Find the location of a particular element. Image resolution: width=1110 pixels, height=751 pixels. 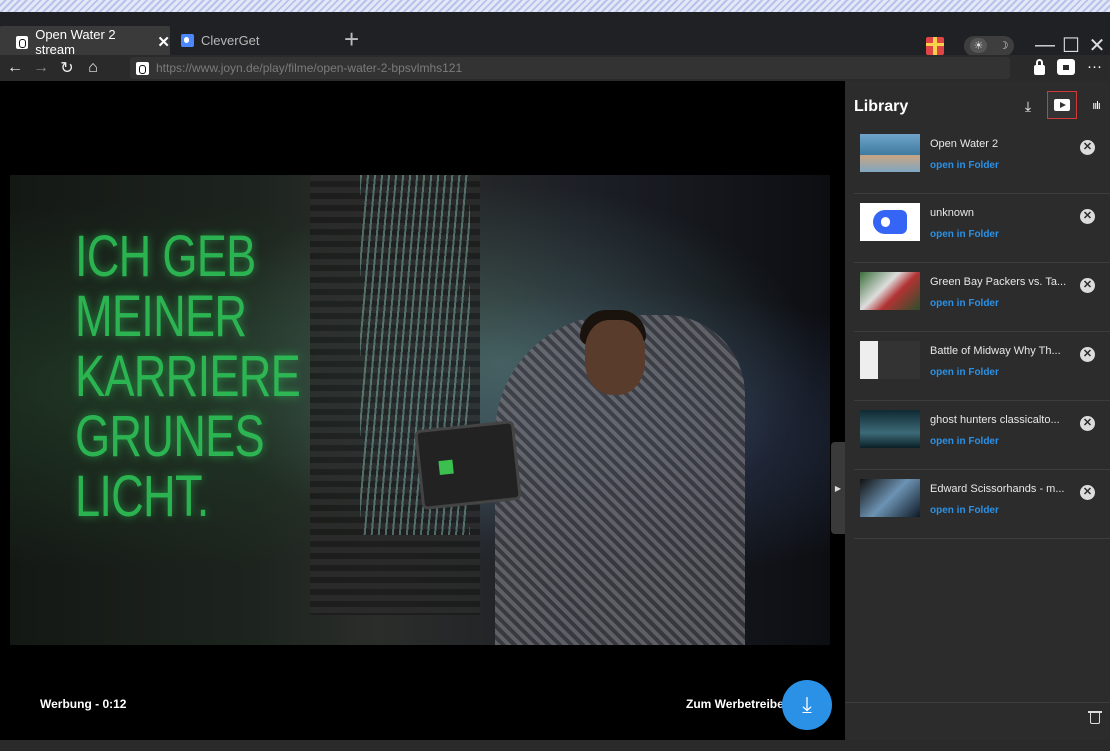

person-head is located at coordinates (615, 357).